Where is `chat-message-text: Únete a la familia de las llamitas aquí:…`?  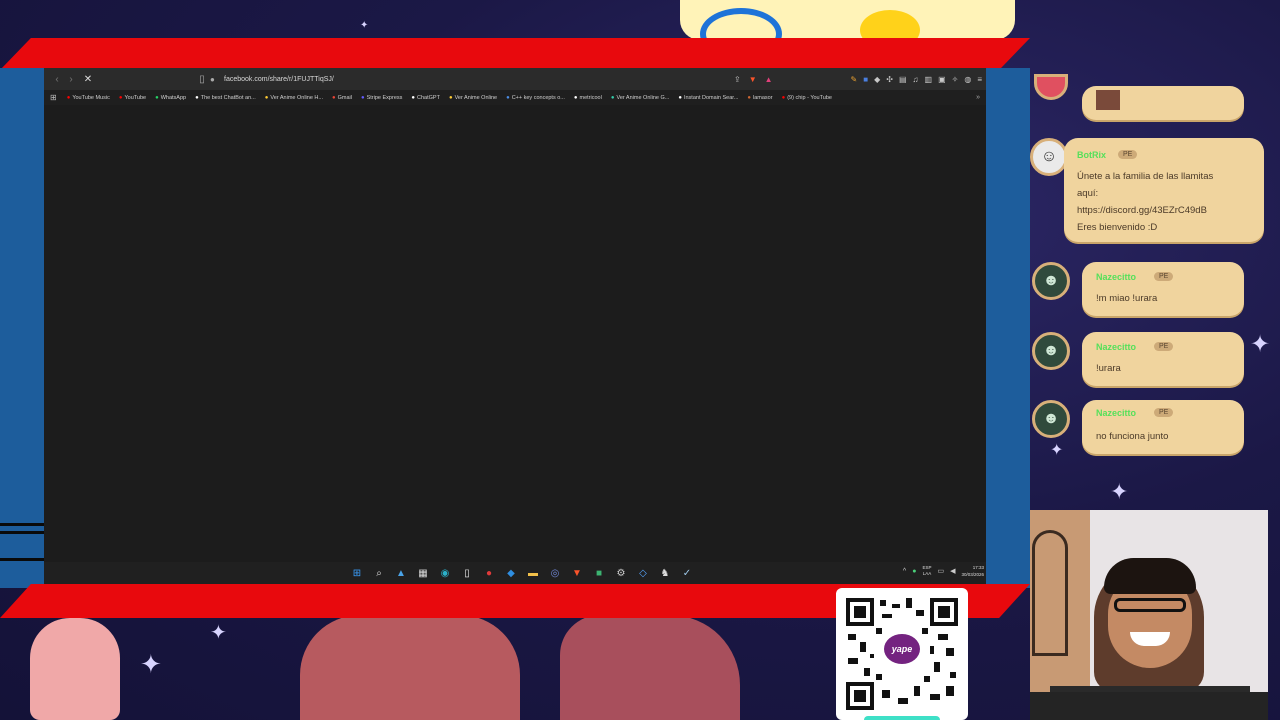
chat-message-text: Únete a la familia de las llamitas aquí:… is located at coordinates (1145, 202).